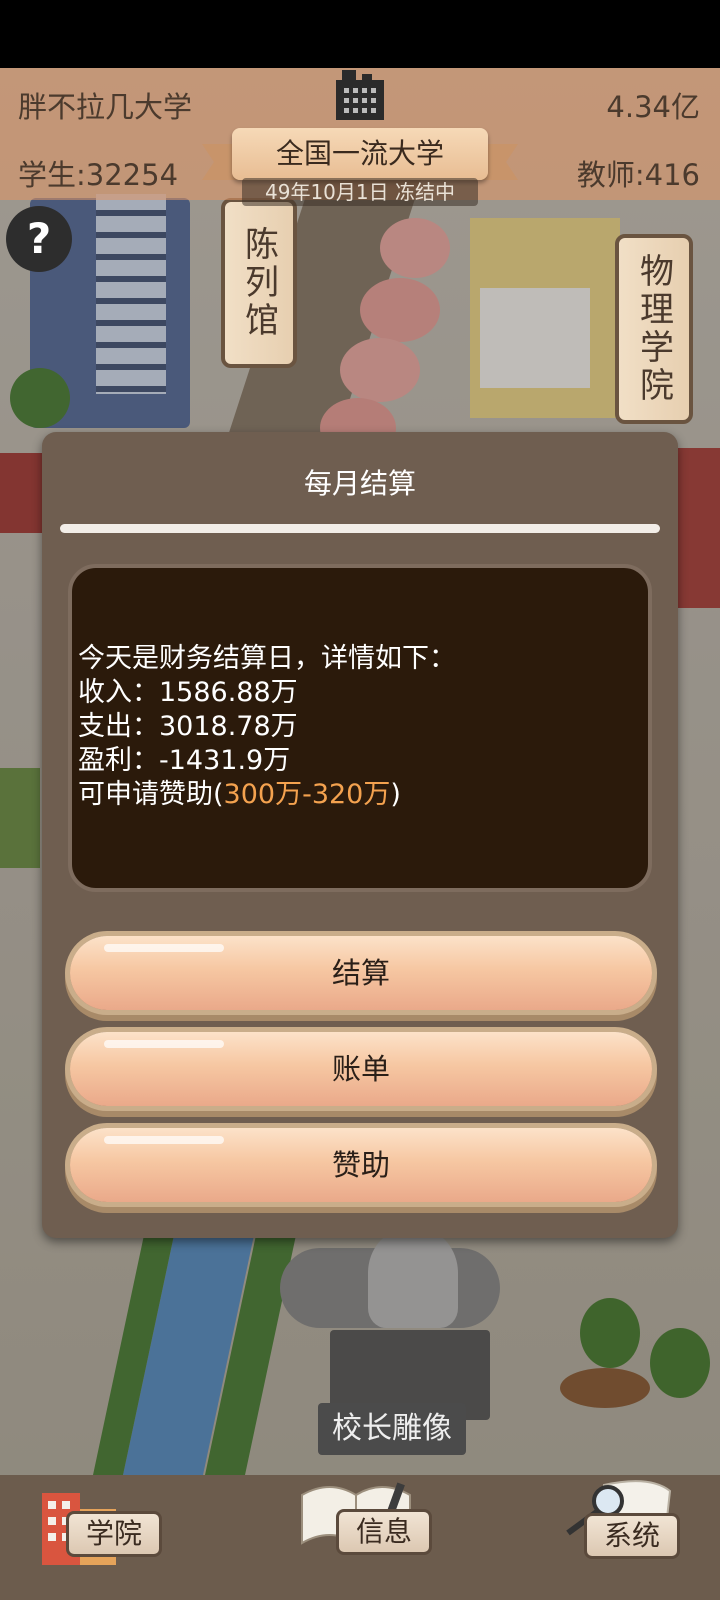  I want to click on nav-system: 系统, so click(635, 1537).